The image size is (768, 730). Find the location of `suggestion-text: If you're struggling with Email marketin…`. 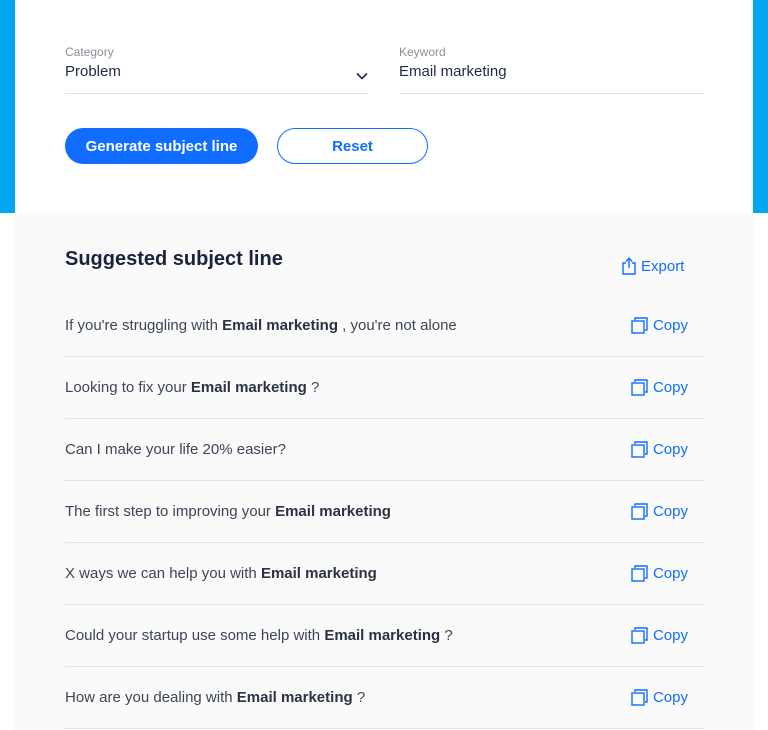

suggestion-text: If you're struggling with Email marketin… is located at coordinates (261, 325).